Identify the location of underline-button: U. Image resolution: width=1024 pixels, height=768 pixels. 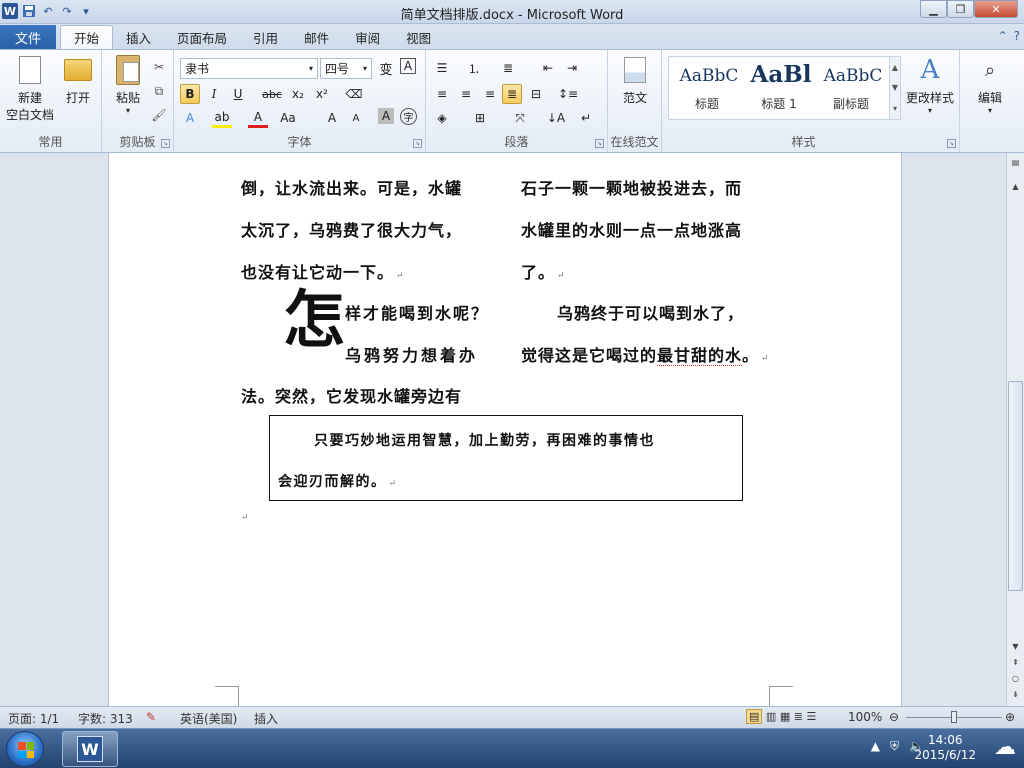
(238, 94).